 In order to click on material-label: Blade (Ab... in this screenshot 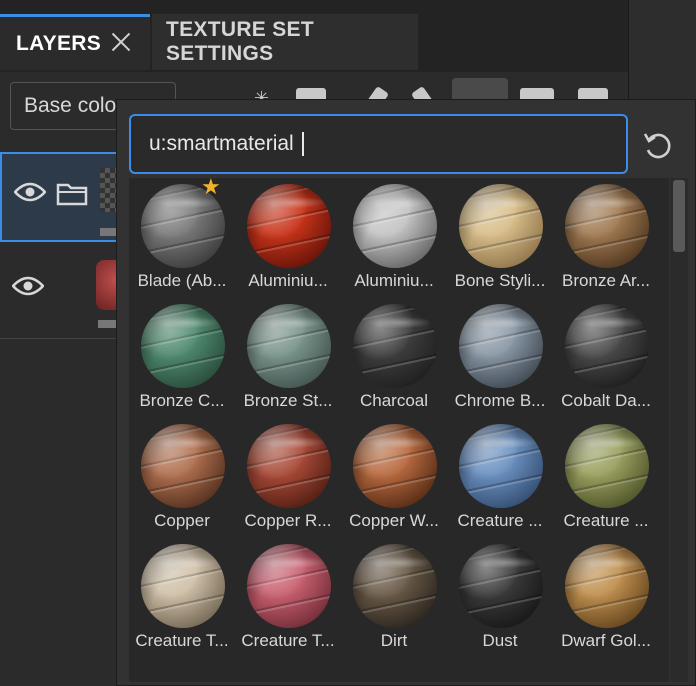, I will do `click(182, 280)`.